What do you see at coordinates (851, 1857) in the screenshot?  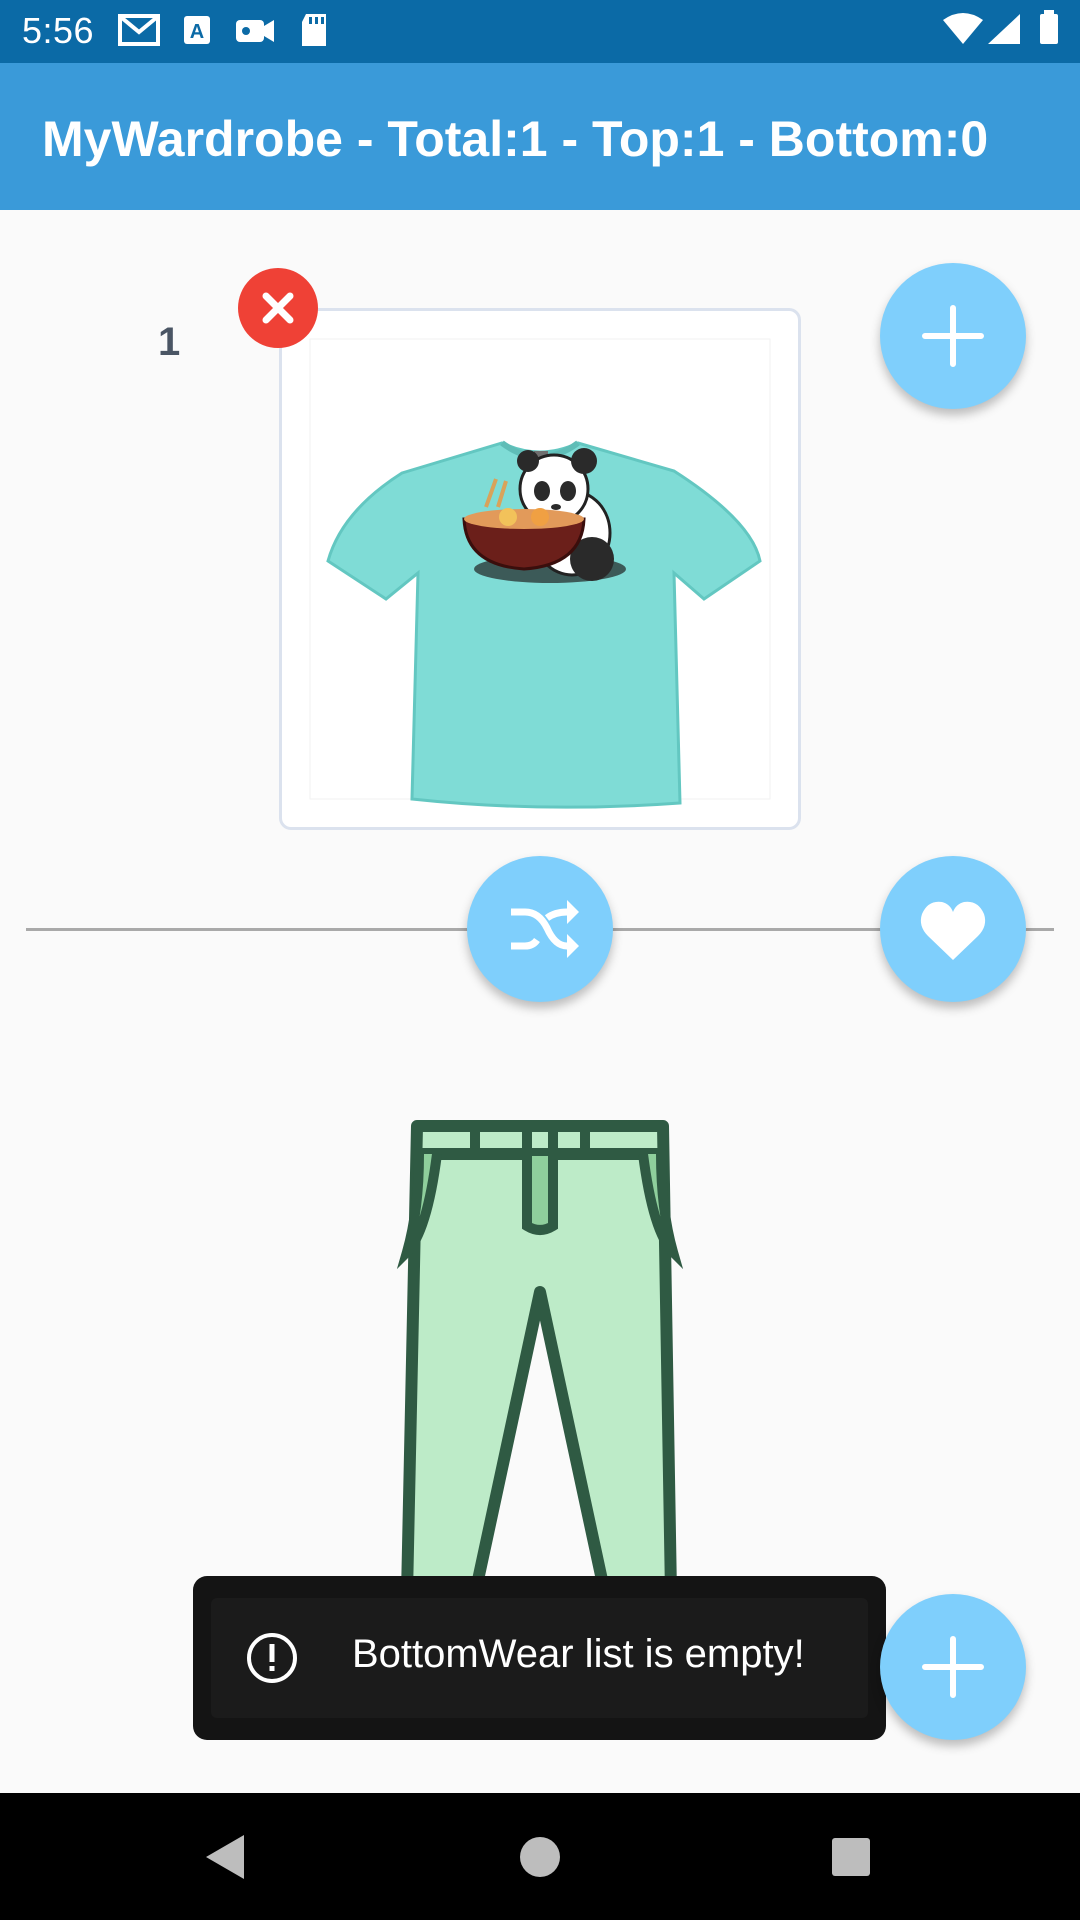 I see `recents-icon` at bounding box center [851, 1857].